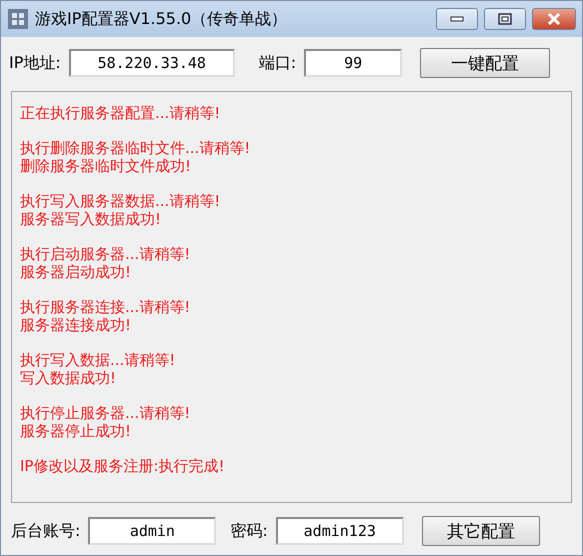 This screenshot has width=583, height=556. What do you see at coordinates (161, 19) in the screenshot?
I see `window-title: 游戏IP配置器V1.55.0（传奇单战）` at bounding box center [161, 19].